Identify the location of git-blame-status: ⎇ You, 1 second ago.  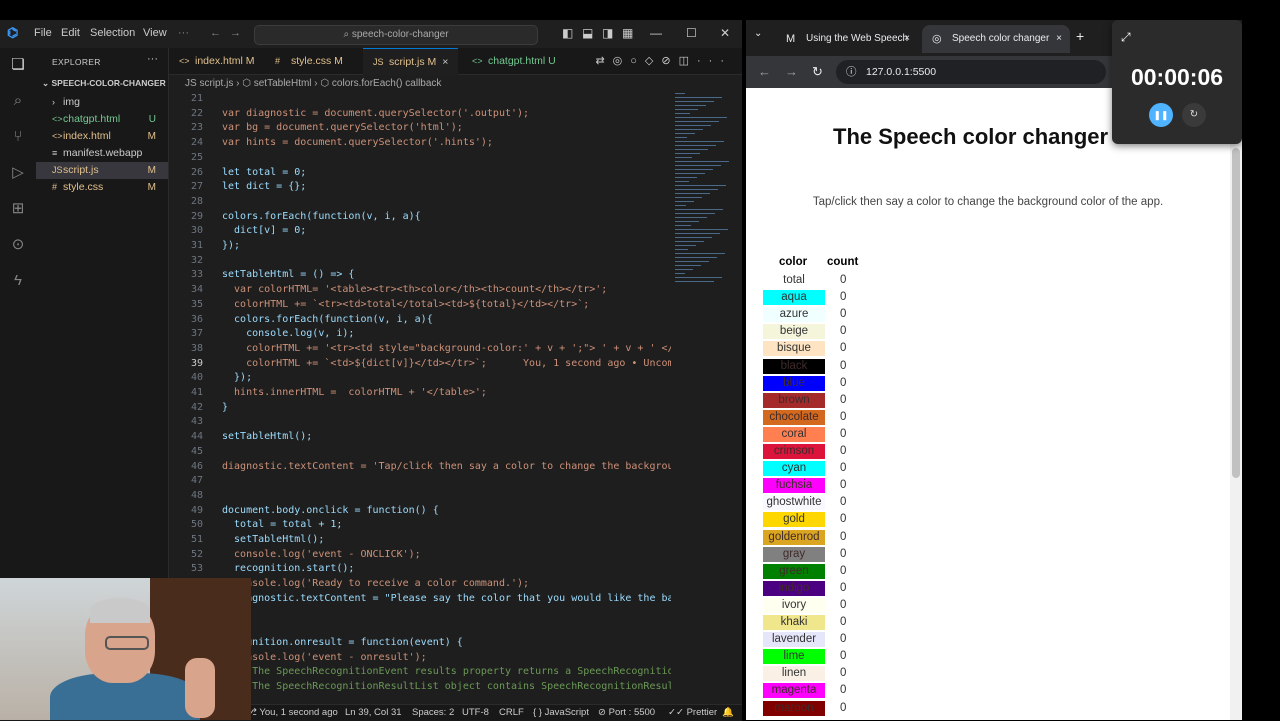
(292, 713).